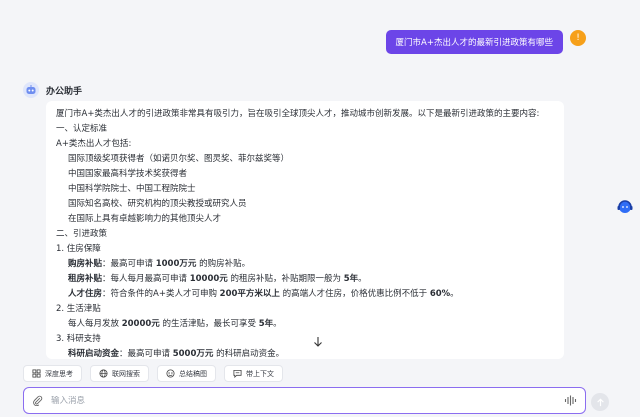 This screenshot has width=640, height=417. Describe the element at coordinates (193, 373) in the screenshot. I see `tool-label: 总结稿图` at that location.